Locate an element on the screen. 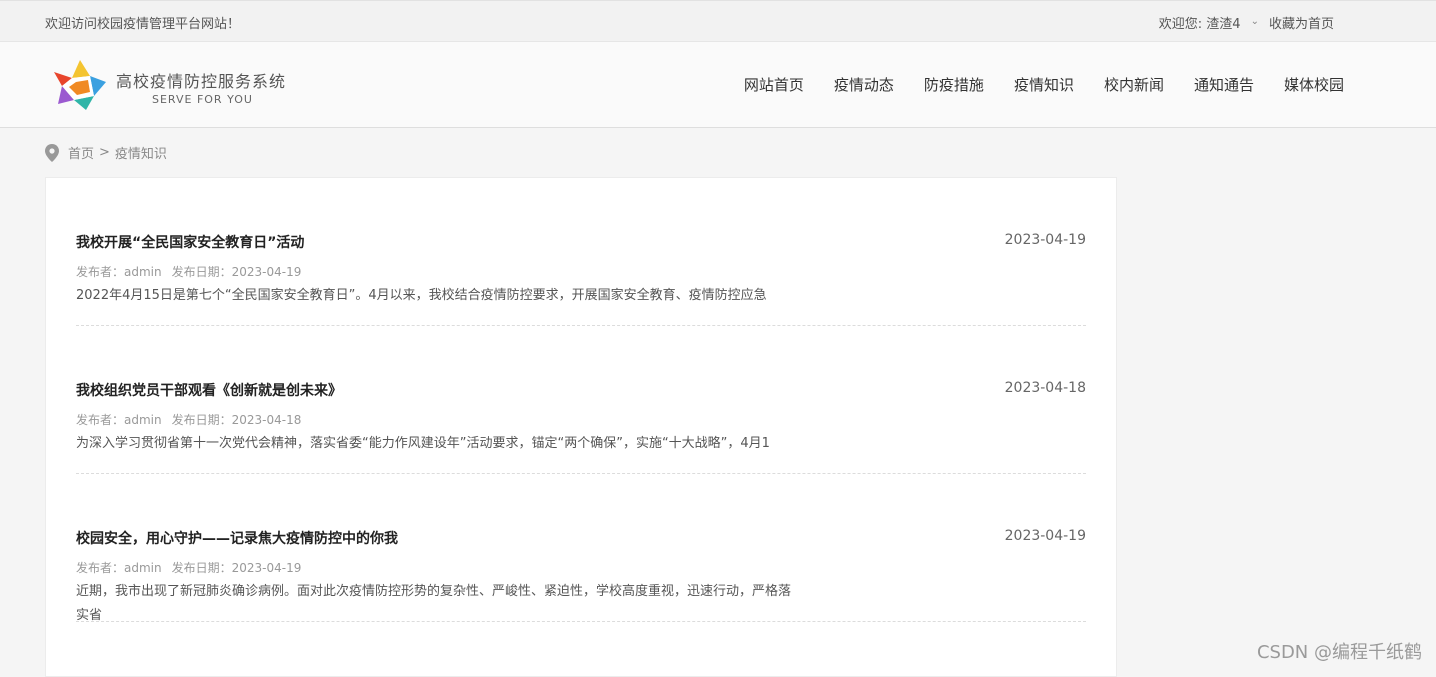 The image size is (1436, 677). site-subtitle: SERVE FOR YOU is located at coordinates (202, 99).